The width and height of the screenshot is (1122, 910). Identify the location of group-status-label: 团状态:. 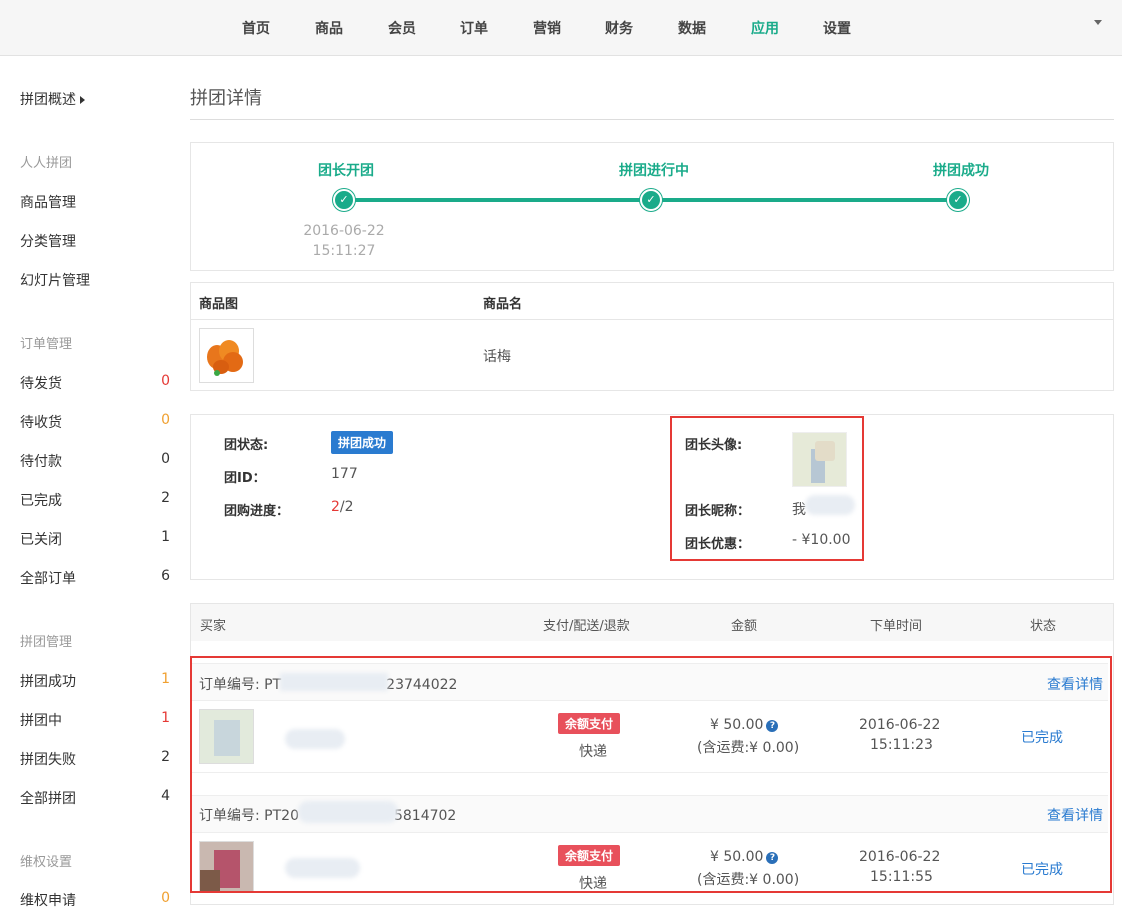
(246, 445).